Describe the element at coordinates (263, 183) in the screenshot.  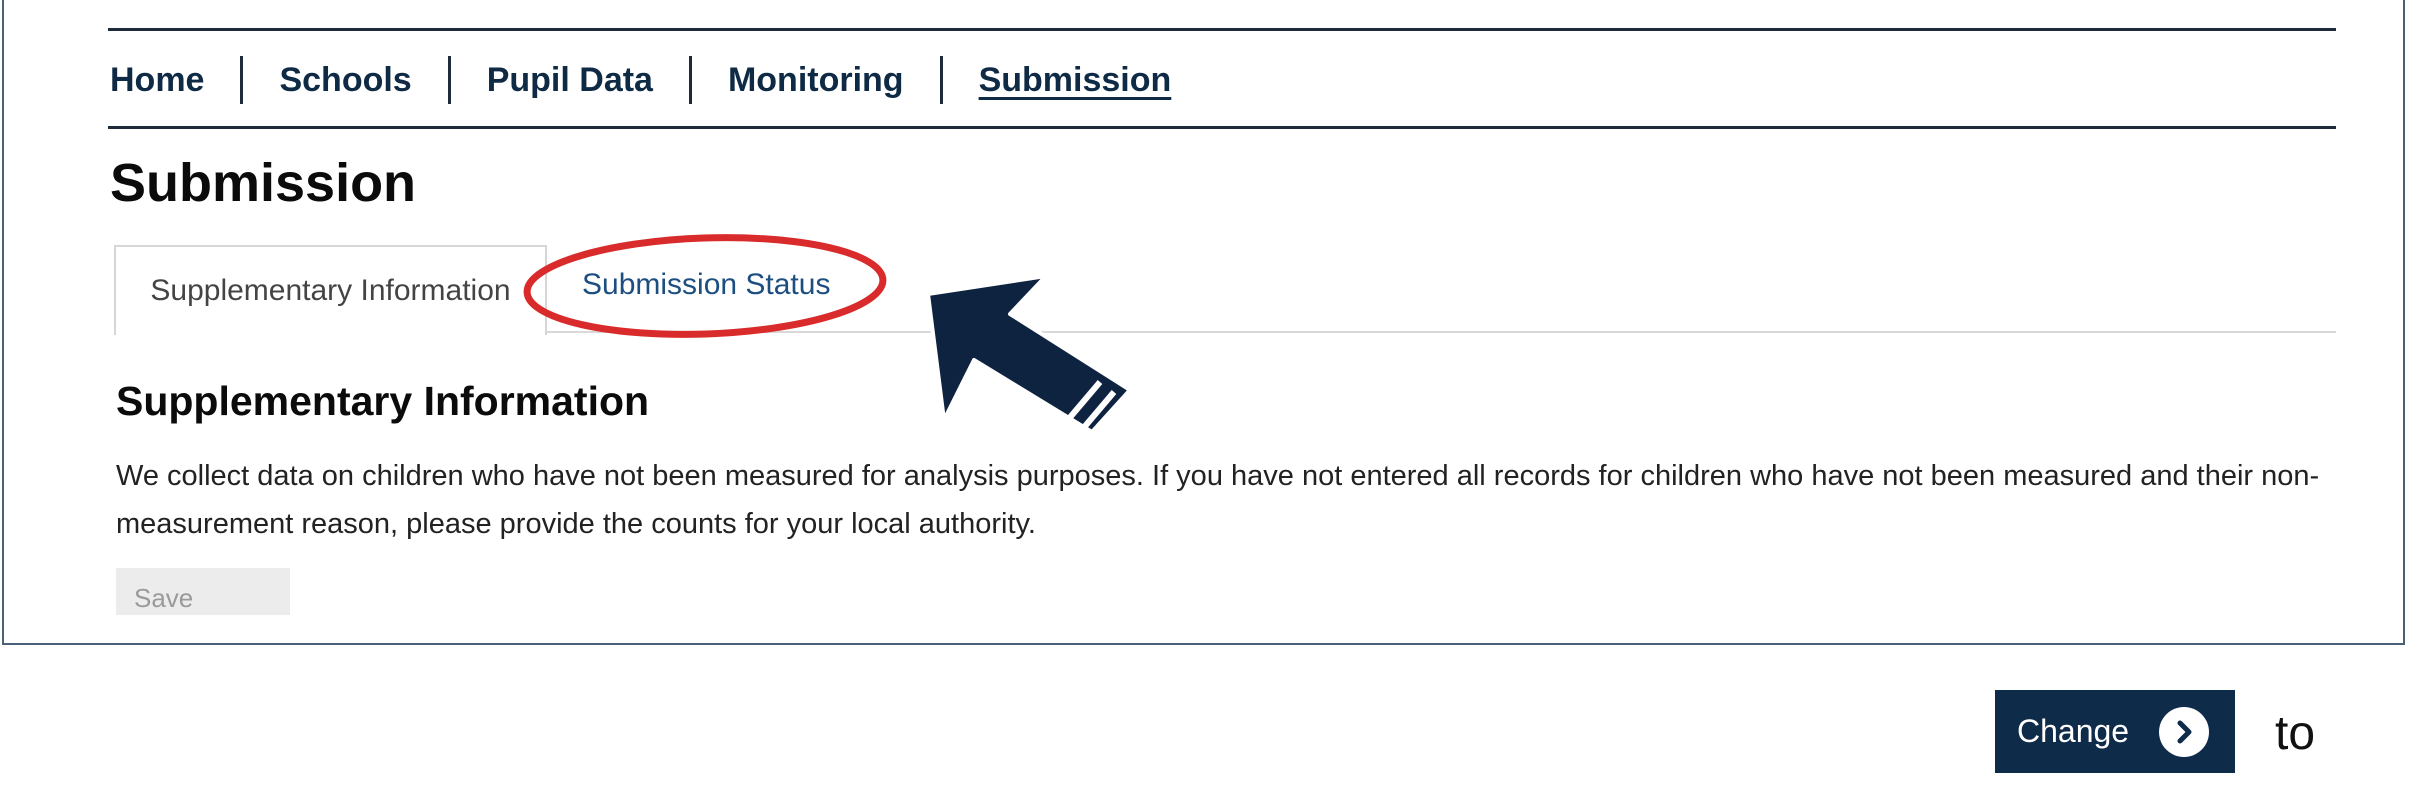
I see `page-title: Submission` at that location.